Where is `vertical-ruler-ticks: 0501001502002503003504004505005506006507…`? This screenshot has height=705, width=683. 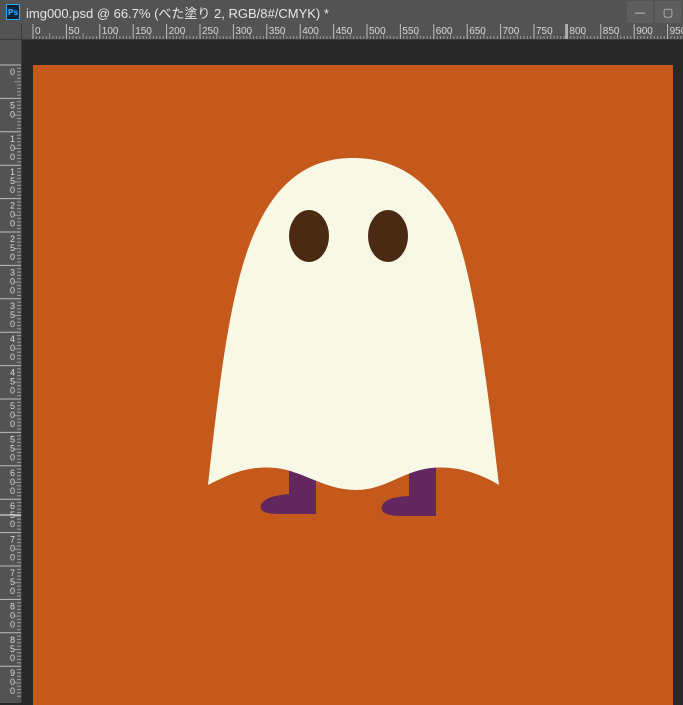 vertical-ruler-ticks: 0501001502002503003504004505005506006507… is located at coordinates (10, 380).